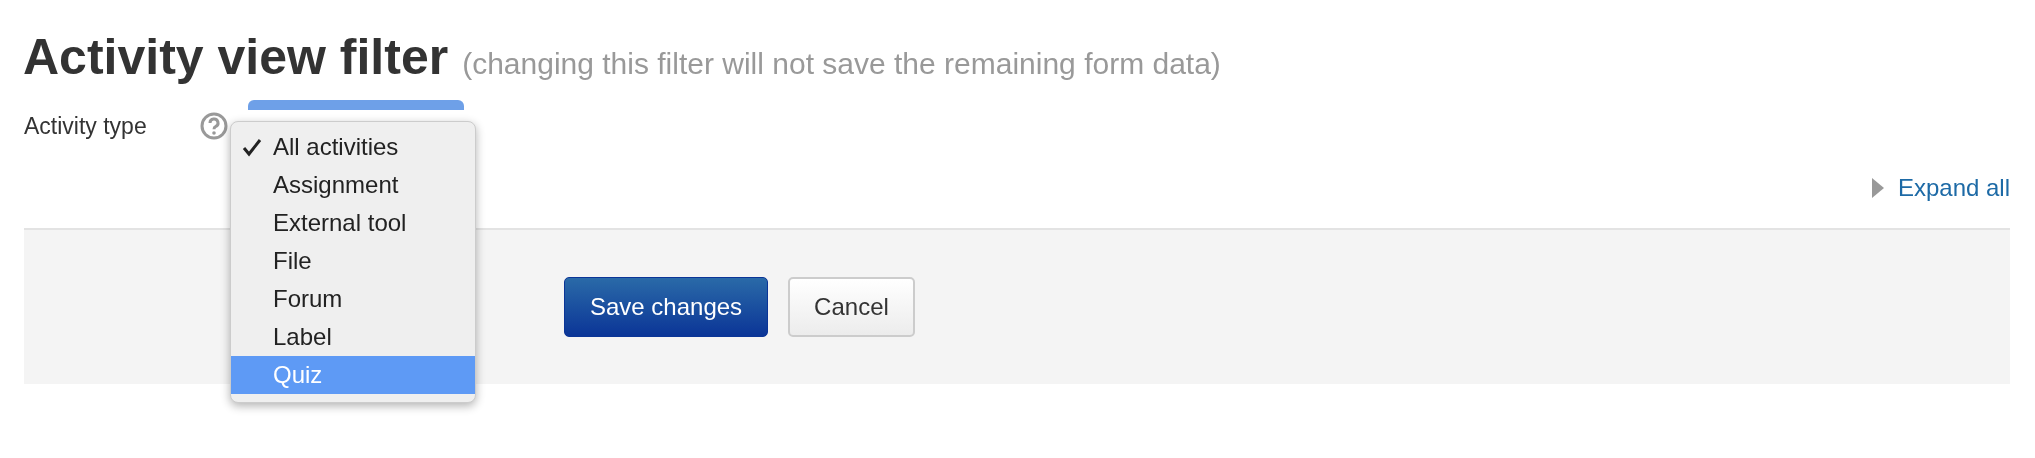 The width and height of the screenshot is (2035, 458). What do you see at coordinates (851, 307) in the screenshot?
I see `cancel-button: Cancel` at bounding box center [851, 307].